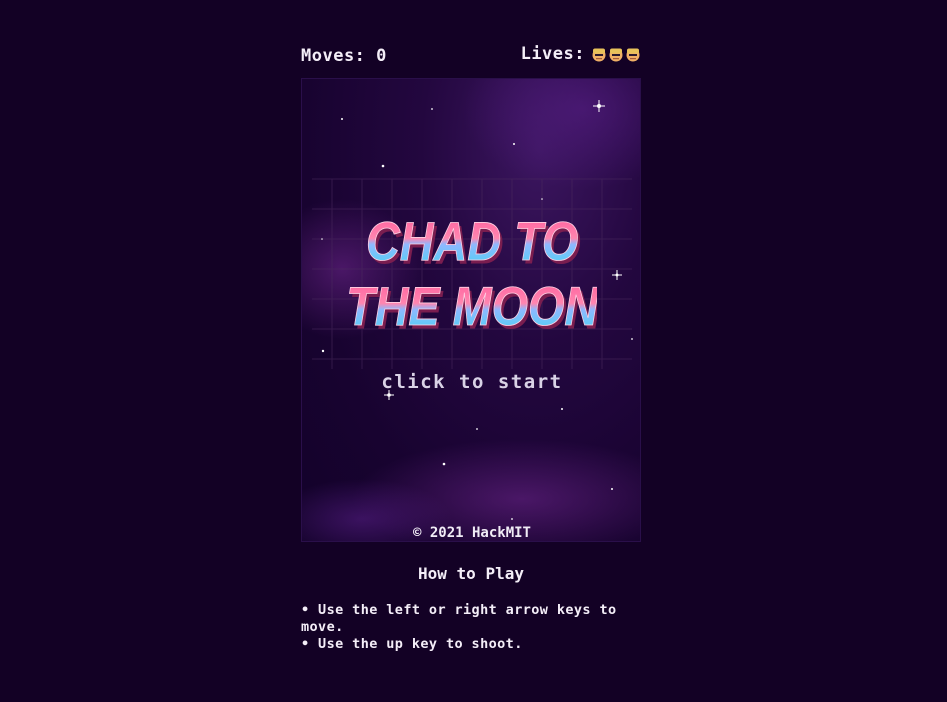 The height and width of the screenshot is (702, 947). I want to click on title-logo-graphic: CHAD TO CHAD TO THE MOON THE MOON, so click(472, 272).